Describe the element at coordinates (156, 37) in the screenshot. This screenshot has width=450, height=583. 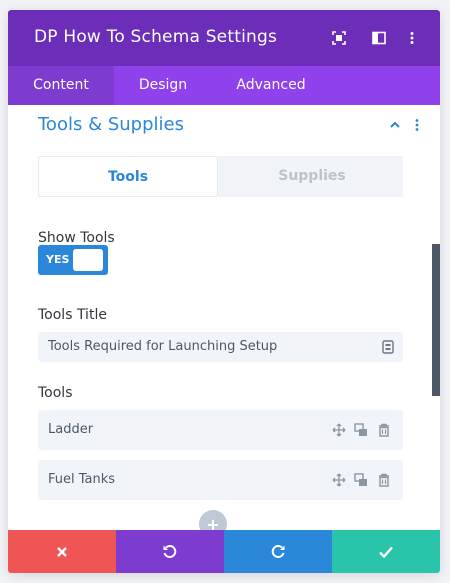
I see `modal-title: DP How To Schema Settings` at that location.